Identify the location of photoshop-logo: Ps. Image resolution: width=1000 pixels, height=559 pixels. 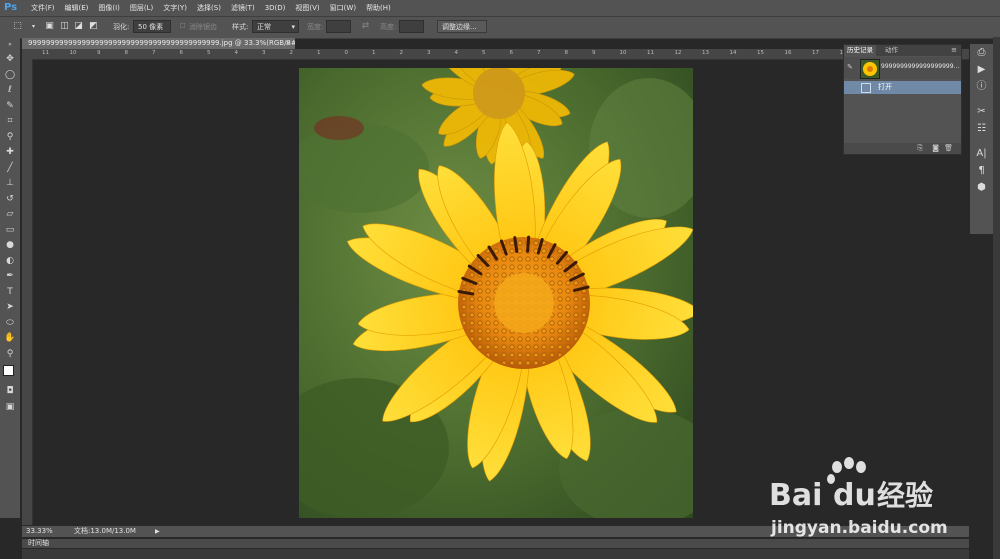
(11, 7).